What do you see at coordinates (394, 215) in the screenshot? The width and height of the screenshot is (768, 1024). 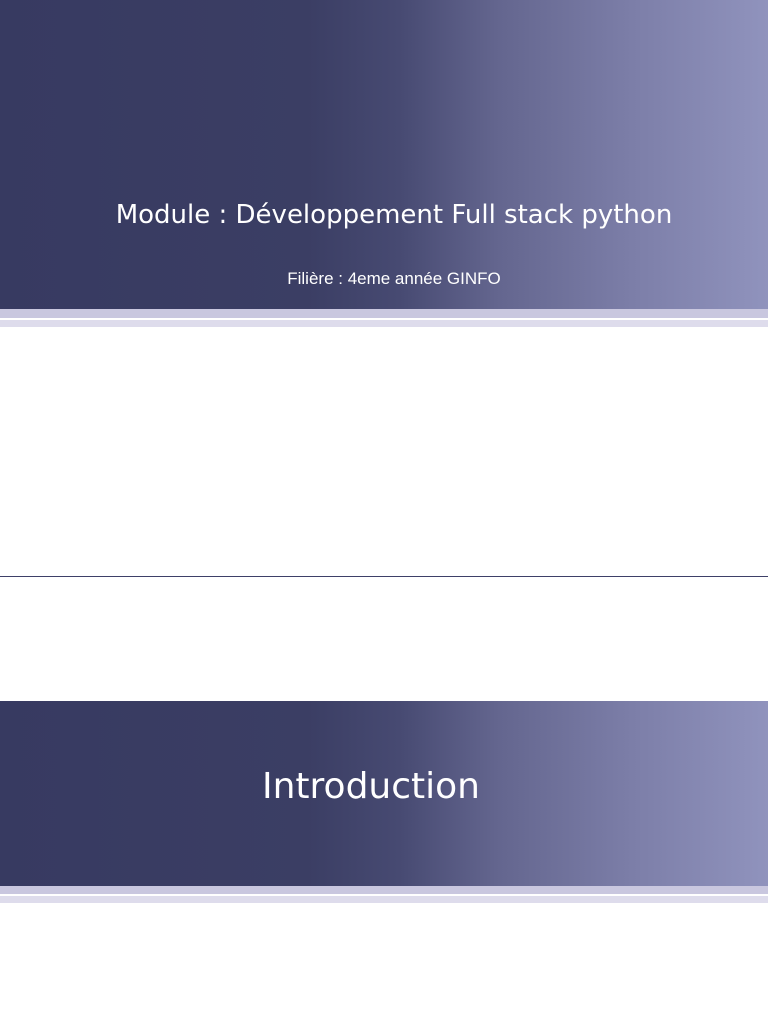 I see `module-title: Module : Développement Full stack python` at bounding box center [394, 215].